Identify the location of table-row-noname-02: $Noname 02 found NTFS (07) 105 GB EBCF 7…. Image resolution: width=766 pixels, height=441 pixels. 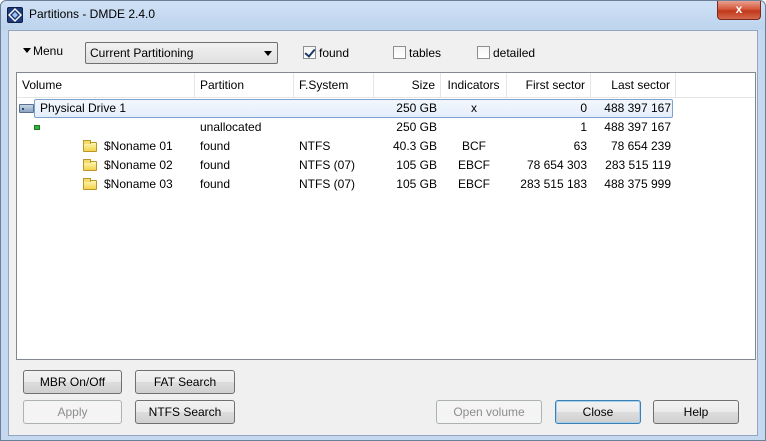
(386, 165).